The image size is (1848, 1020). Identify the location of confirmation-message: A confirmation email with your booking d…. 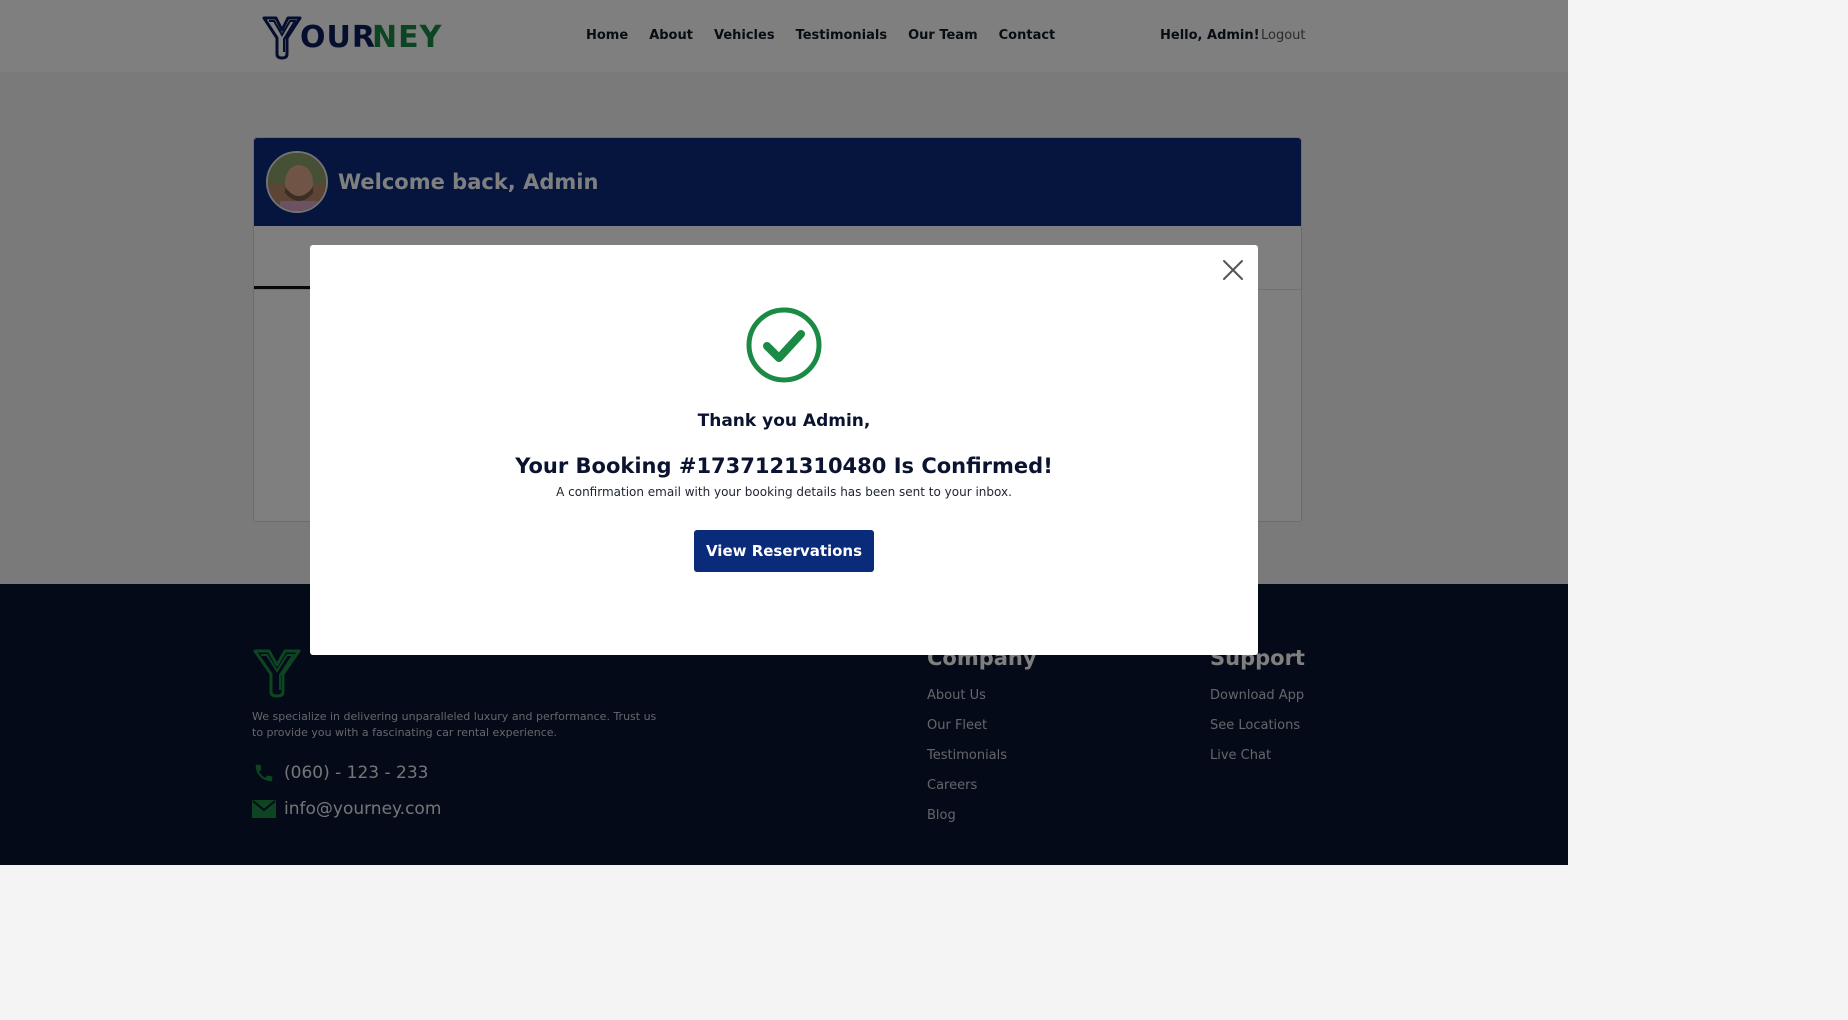
(784, 492).